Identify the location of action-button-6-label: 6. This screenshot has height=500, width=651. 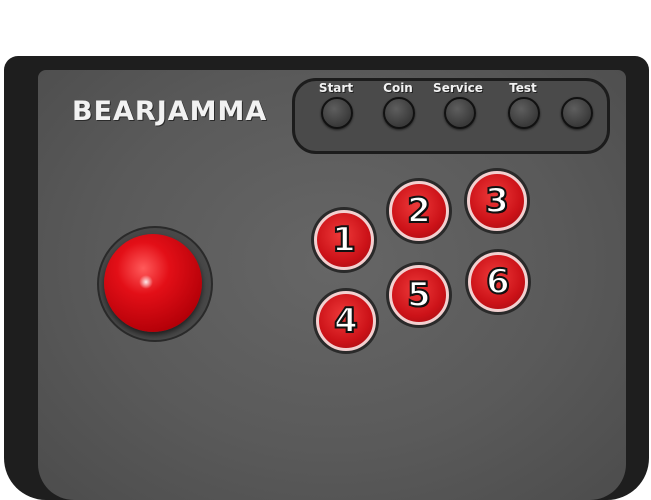
(498, 282).